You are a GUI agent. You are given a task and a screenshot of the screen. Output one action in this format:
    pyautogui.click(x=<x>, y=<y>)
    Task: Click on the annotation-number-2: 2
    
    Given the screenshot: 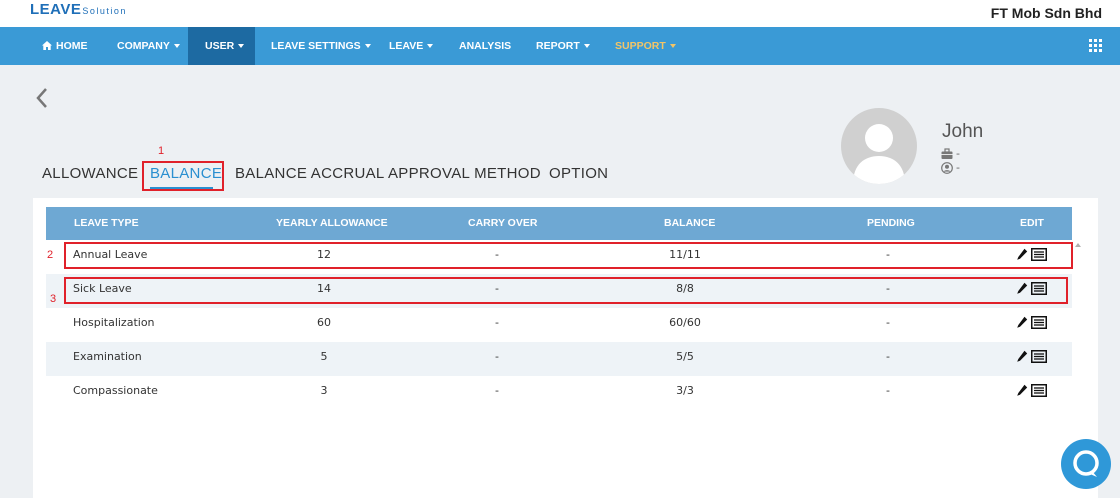 What is the action you would take?
    pyautogui.click(x=50, y=255)
    